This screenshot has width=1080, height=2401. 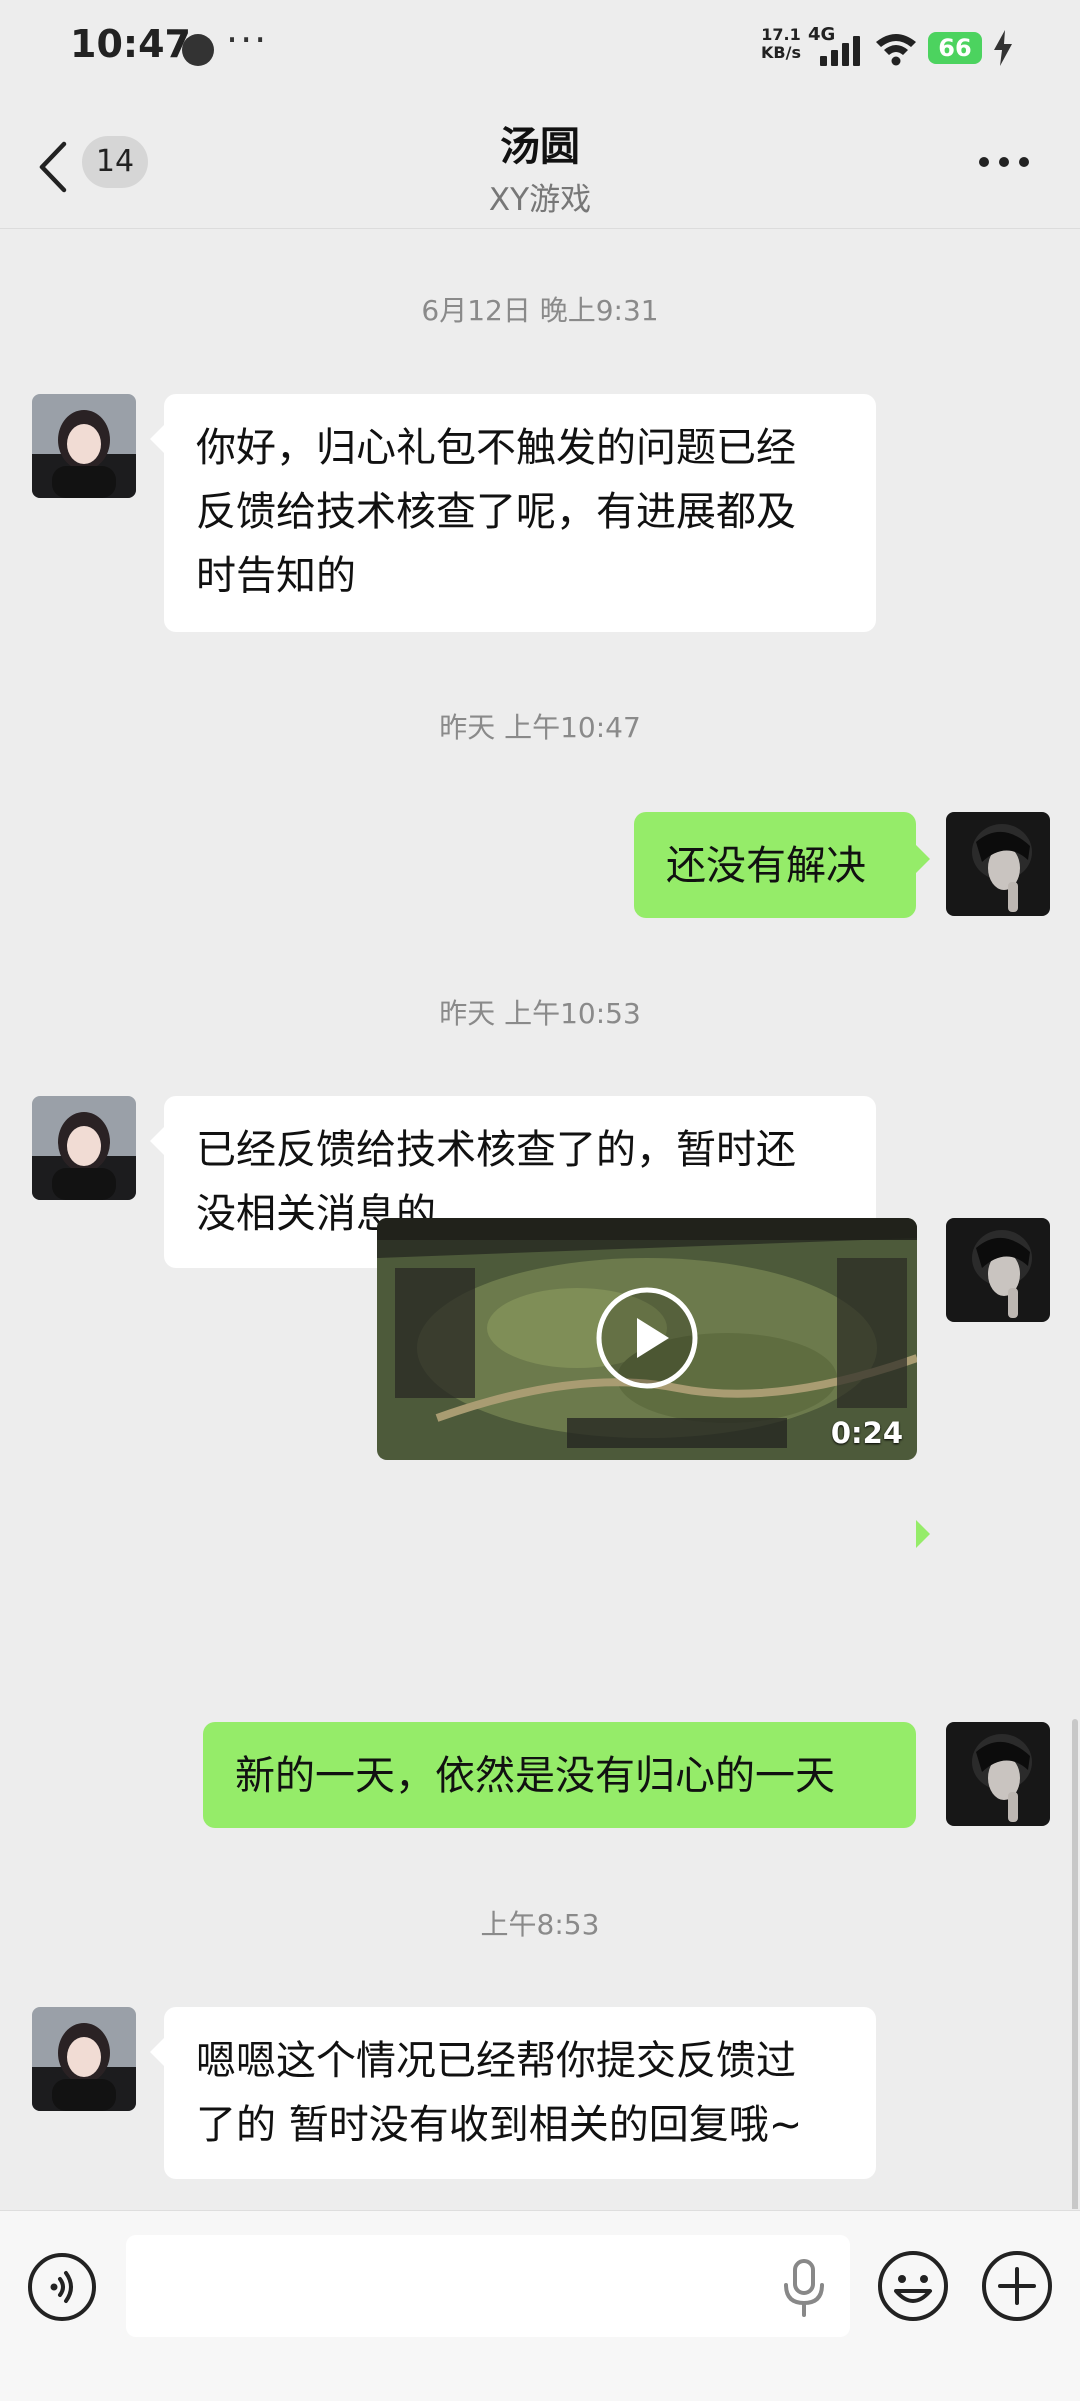 I want to click on message-line: 新的一天，依然是没有归心的一天, so click(x=535, y=1776).